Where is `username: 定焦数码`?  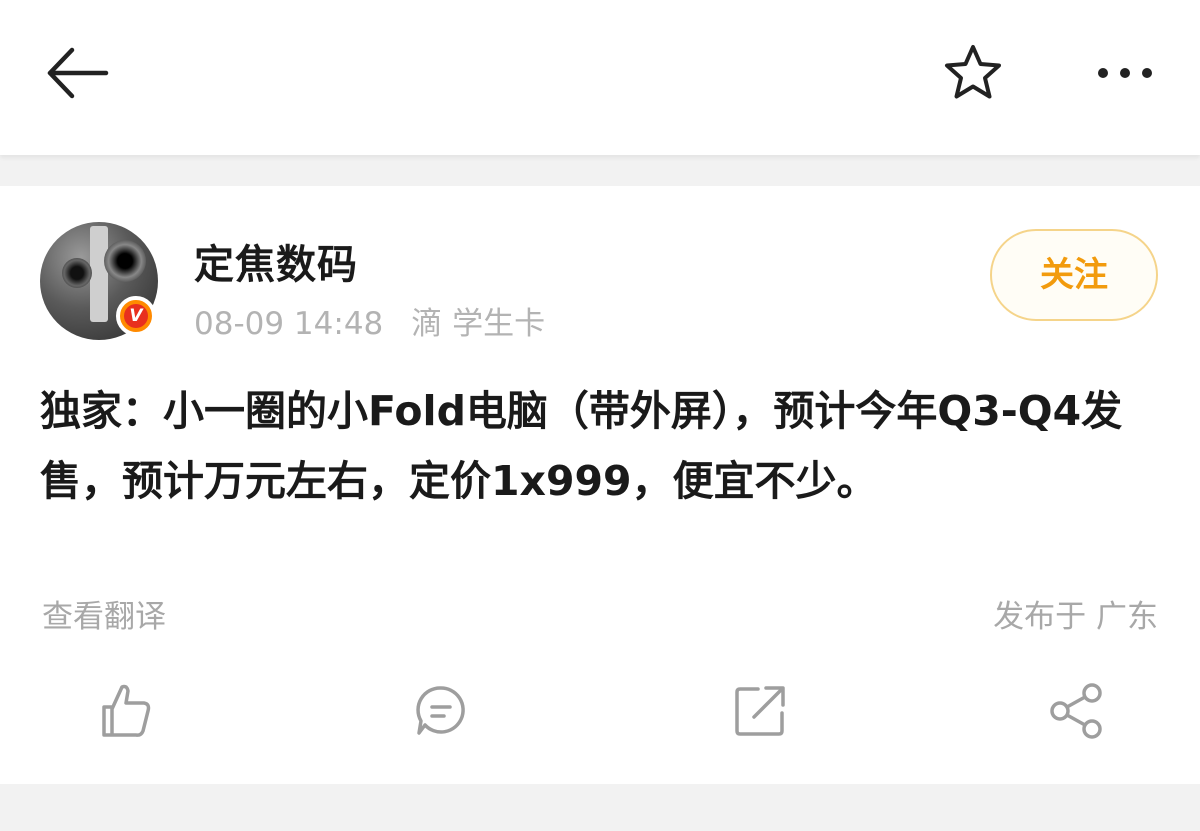 username: 定焦数码 is located at coordinates (276, 261).